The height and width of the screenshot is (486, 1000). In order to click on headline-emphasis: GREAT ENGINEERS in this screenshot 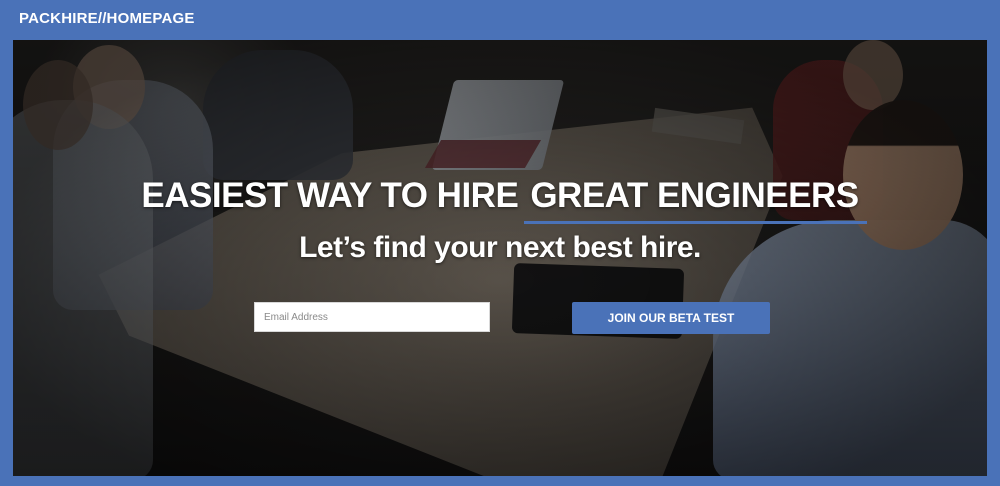, I will do `click(694, 195)`.